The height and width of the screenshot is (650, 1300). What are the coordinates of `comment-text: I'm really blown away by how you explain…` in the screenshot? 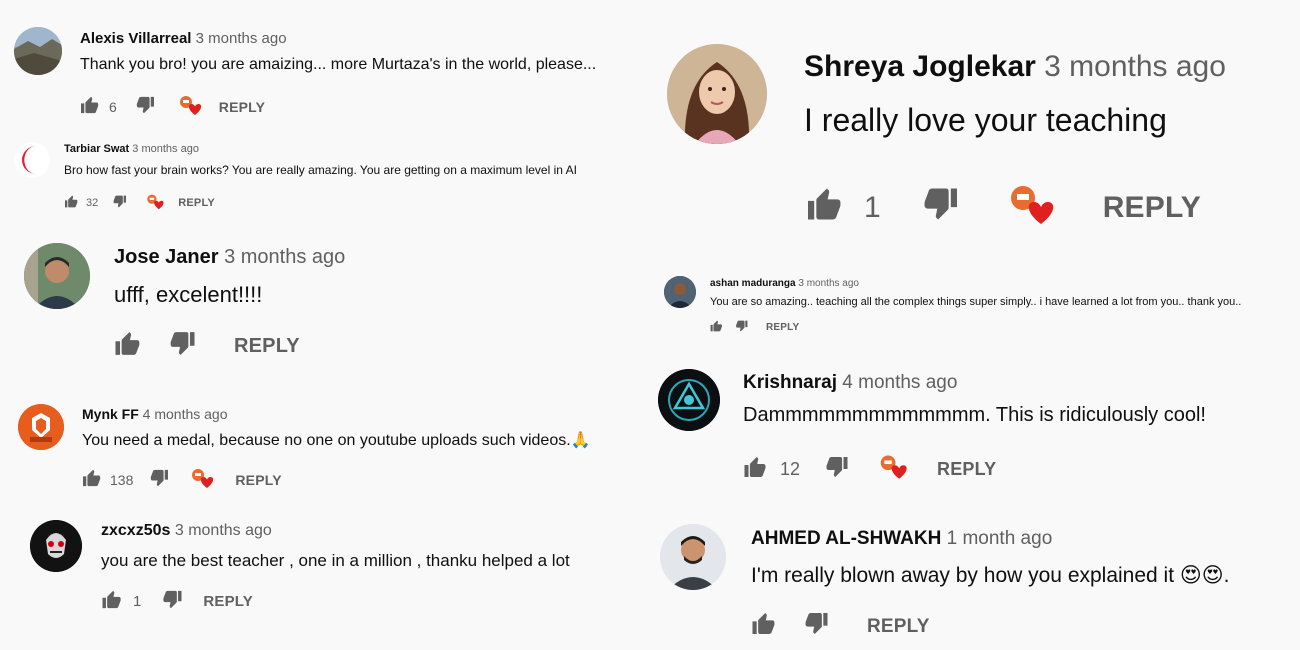 It's located at (990, 575).